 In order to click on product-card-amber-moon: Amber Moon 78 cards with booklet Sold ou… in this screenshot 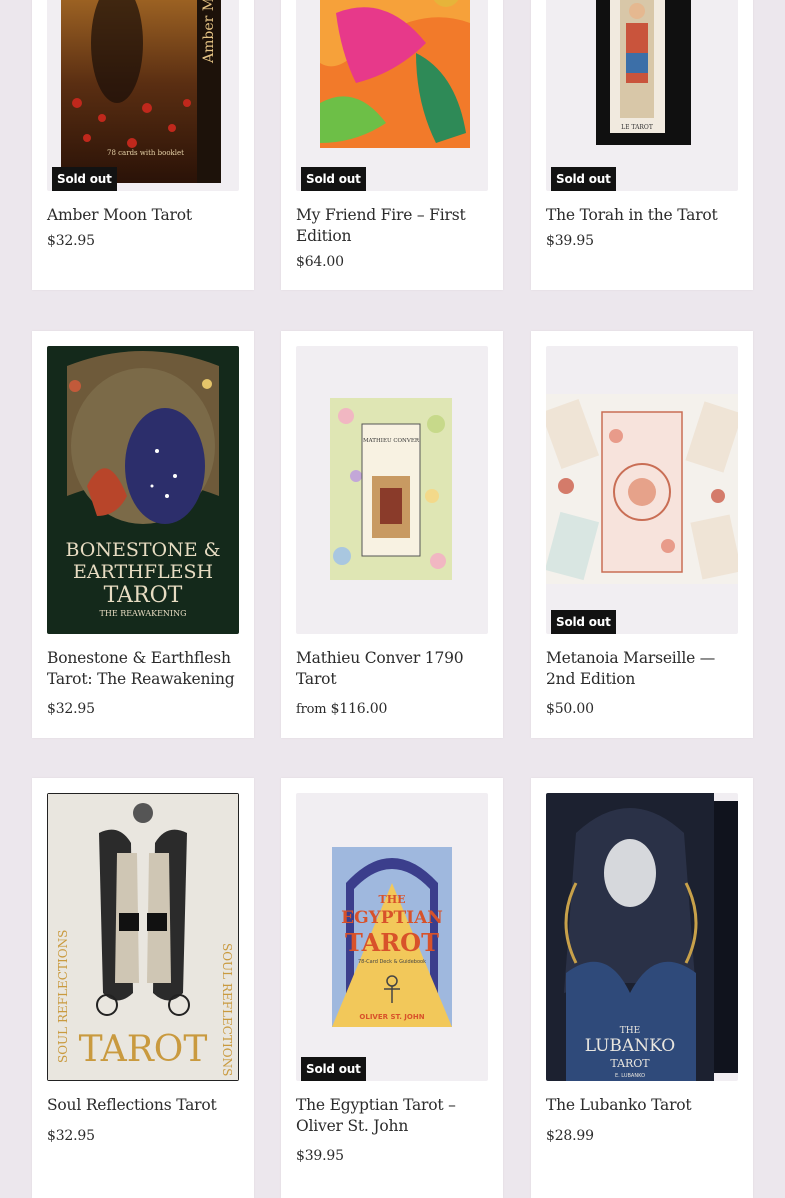, I will do `click(143, 145)`.